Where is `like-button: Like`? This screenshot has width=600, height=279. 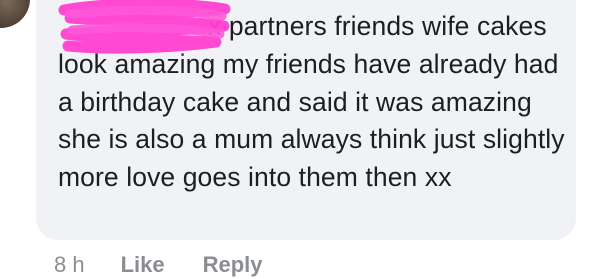
like-button: Like is located at coordinates (143, 265).